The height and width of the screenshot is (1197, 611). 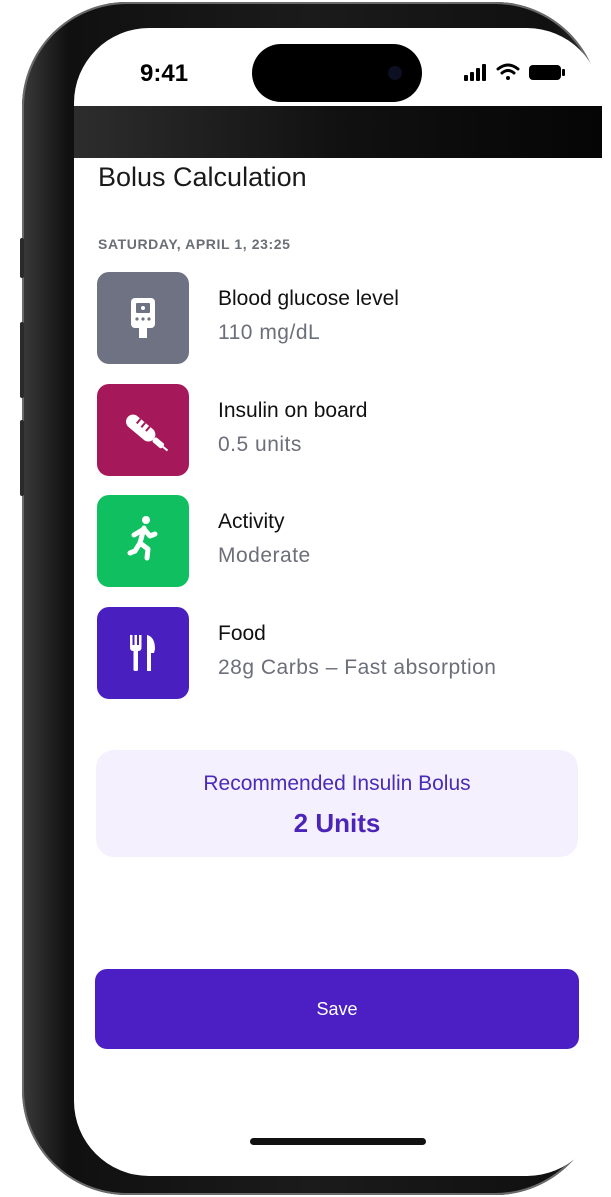 What do you see at coordinates (337, 1009) in the screenshot?
I see `save-button: Save` at bounding box center [337, 1009].